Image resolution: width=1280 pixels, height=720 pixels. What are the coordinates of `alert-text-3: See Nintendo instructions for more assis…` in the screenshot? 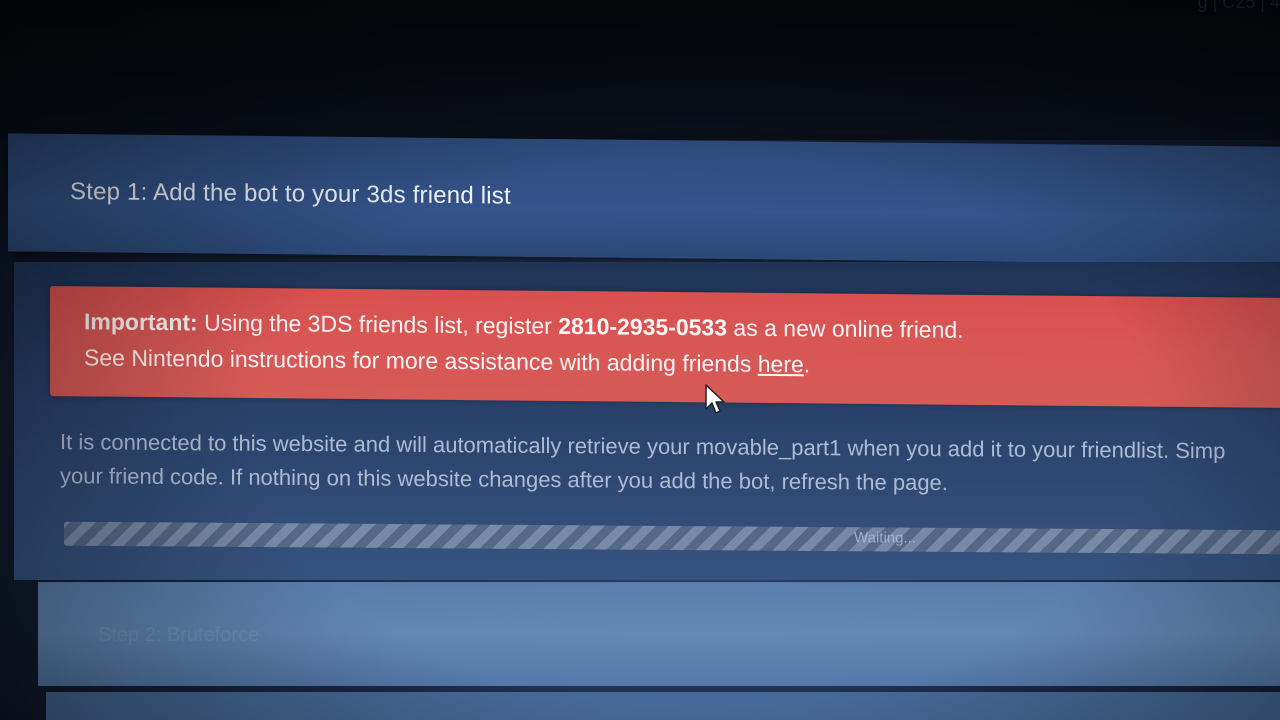 It's located at (421, 360).